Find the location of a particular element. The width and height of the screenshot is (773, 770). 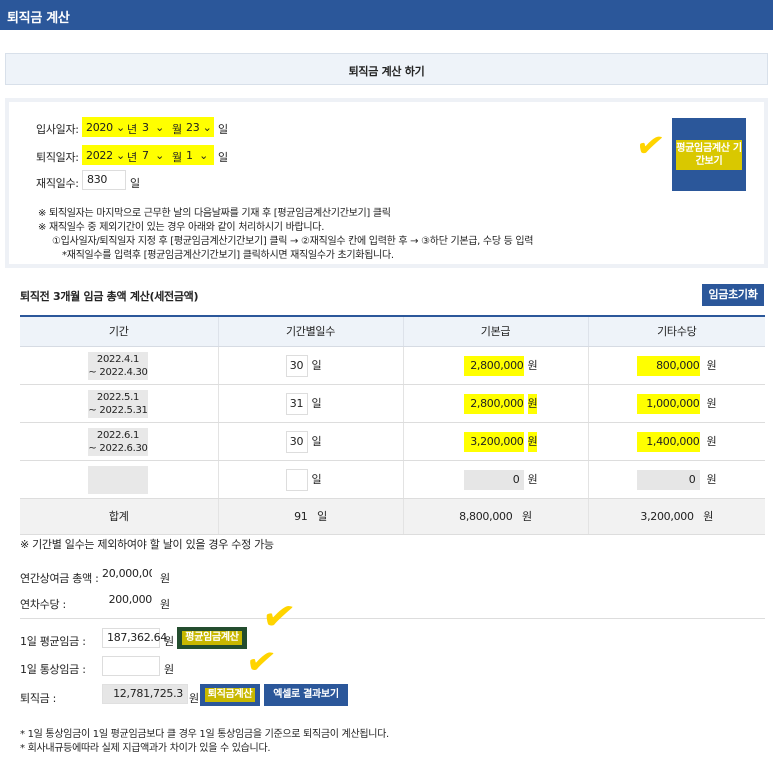

tenure-unit: 일 is located at coordinates (135, 183).